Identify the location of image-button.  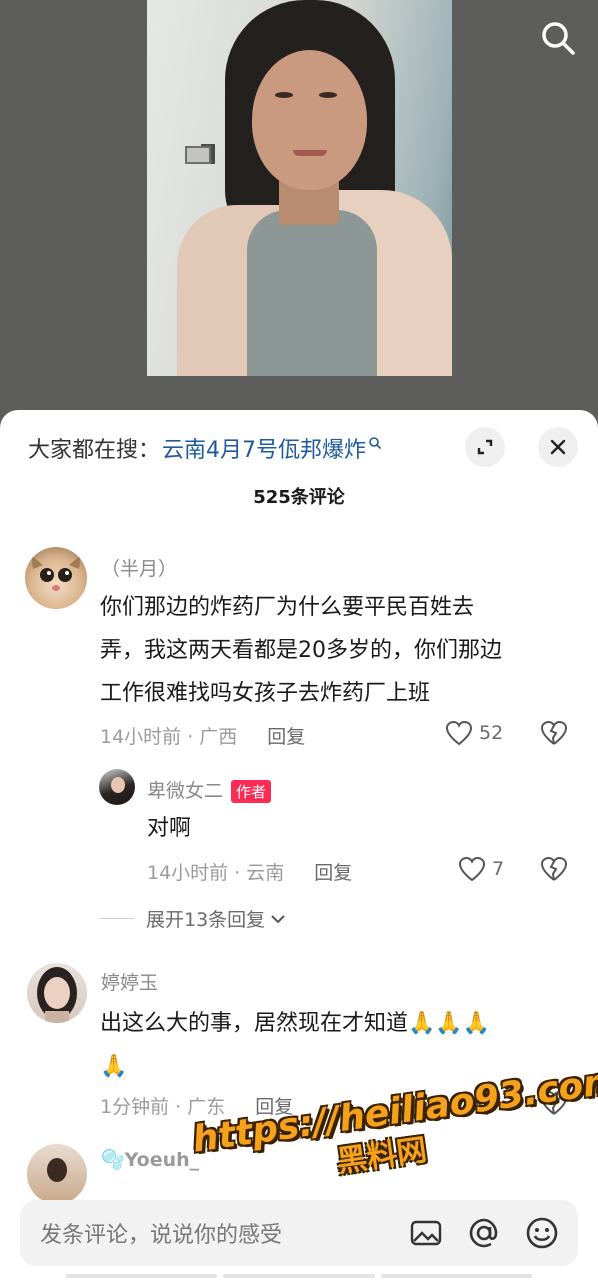
(426, 1233).